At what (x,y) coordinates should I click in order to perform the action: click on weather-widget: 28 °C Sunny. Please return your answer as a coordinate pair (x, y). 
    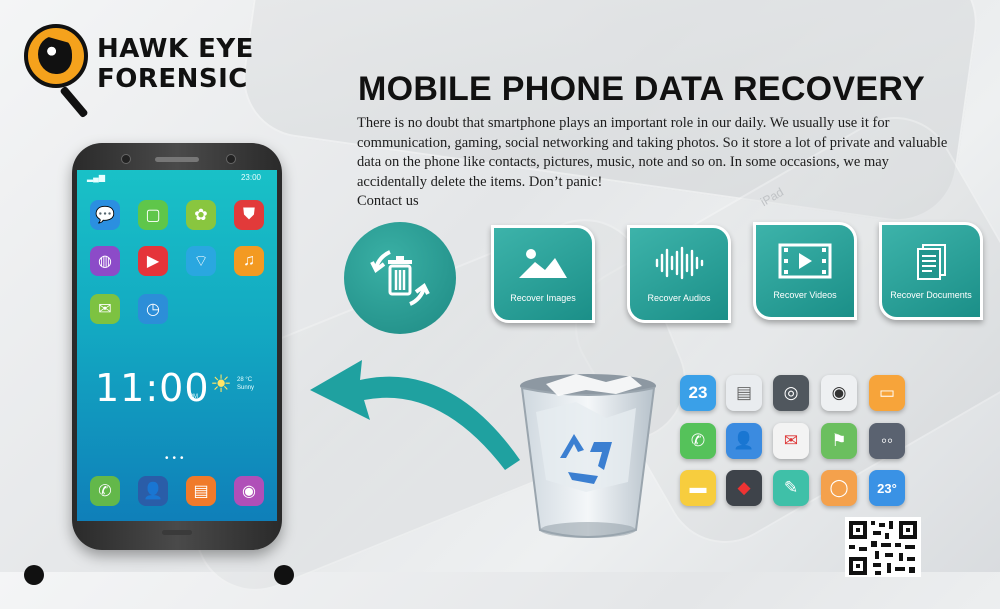
    Looking at the image, I should click on (245, 384).